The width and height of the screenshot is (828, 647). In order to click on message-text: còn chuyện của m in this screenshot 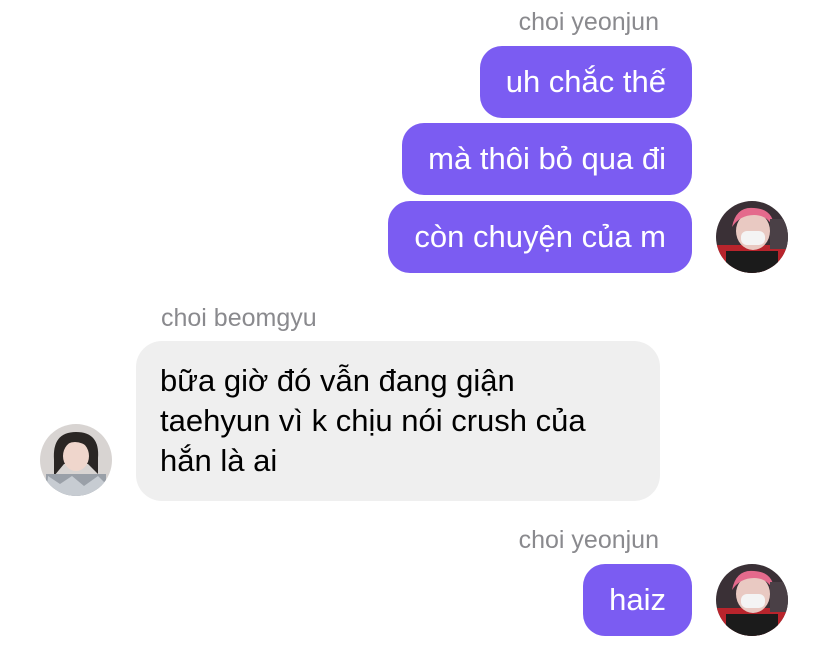, I will do `click(540, 236)`.